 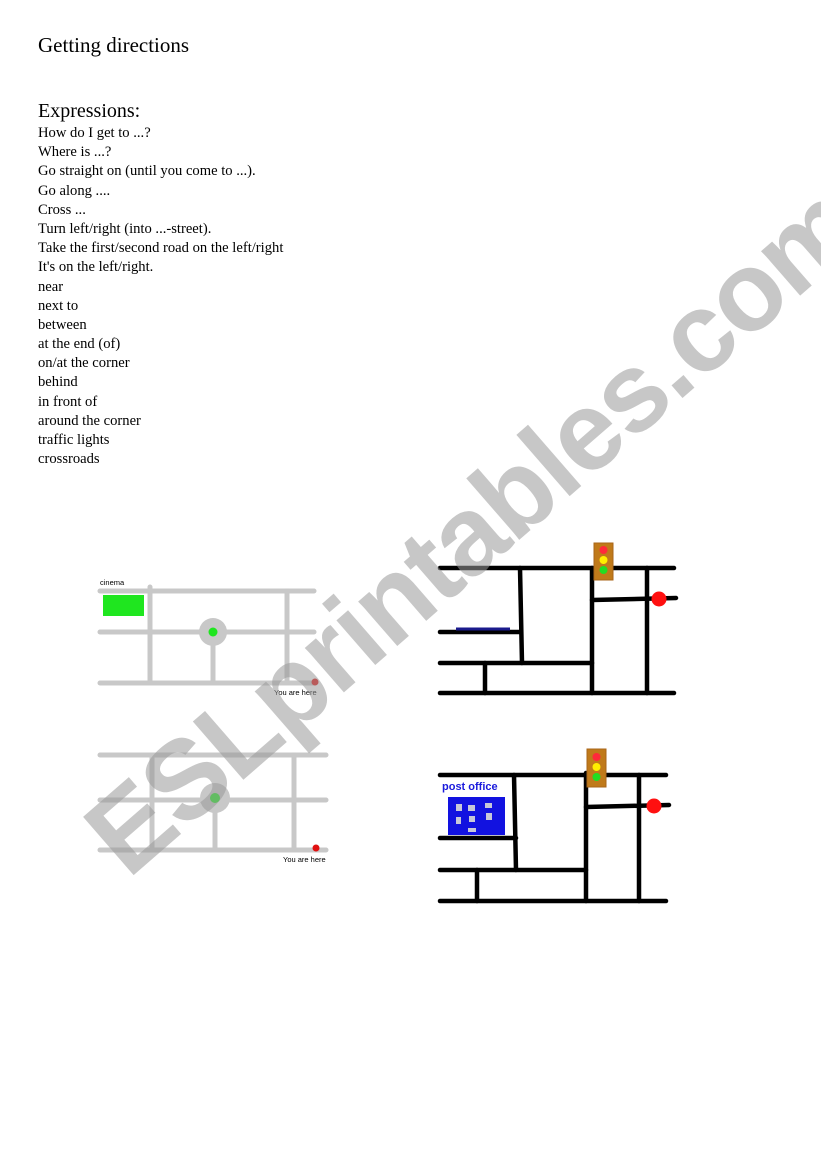 I want to click on map-post-office: post office, so click(x=561, y=827).